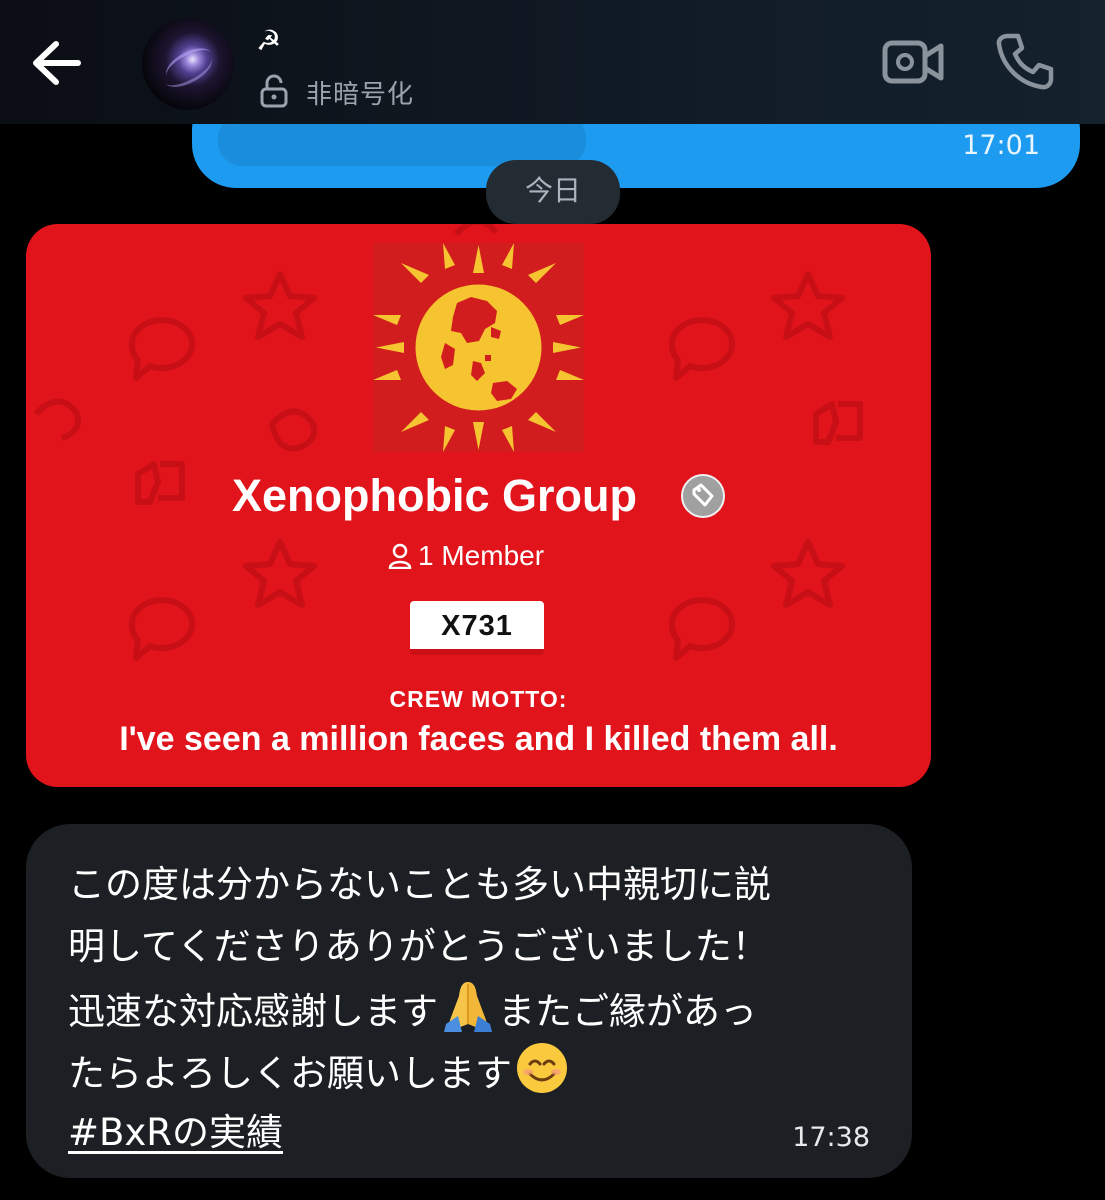 Image resolution: width=1105 pixels, height=1200 pixels. I want to click on group-emblem-image, so click(478, 347).